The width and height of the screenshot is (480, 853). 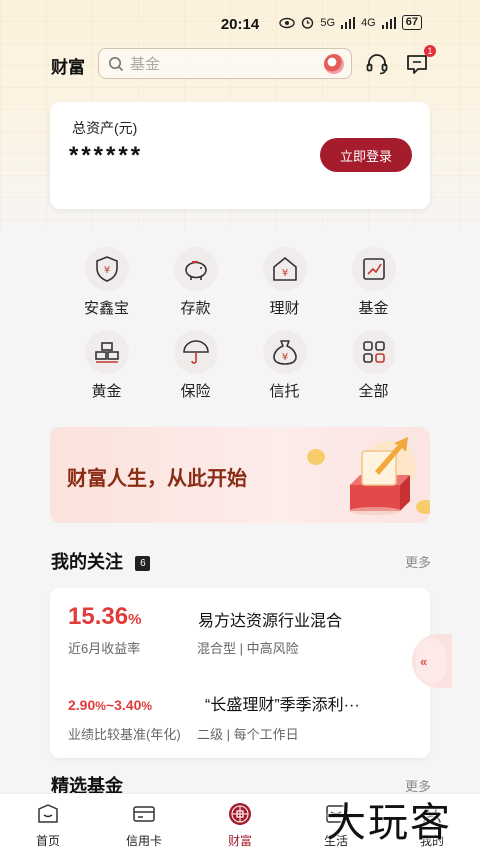 I want to click on grid-item-all: 全部, so click(x=373, y=365).